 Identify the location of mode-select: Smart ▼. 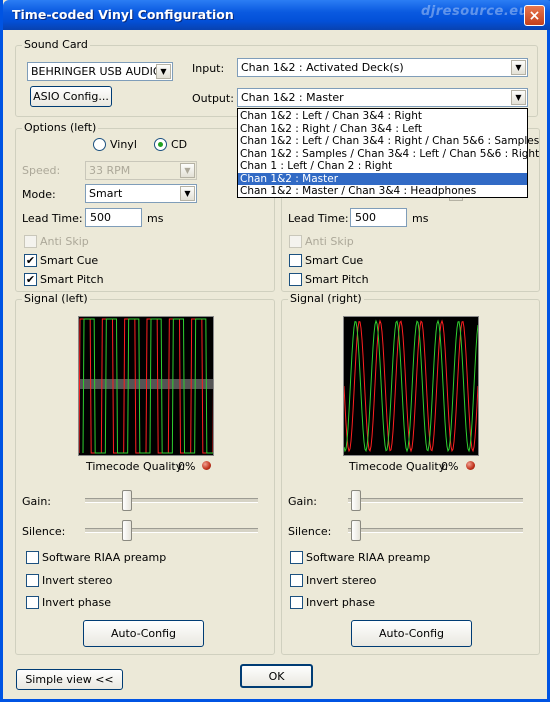
(141, 193).